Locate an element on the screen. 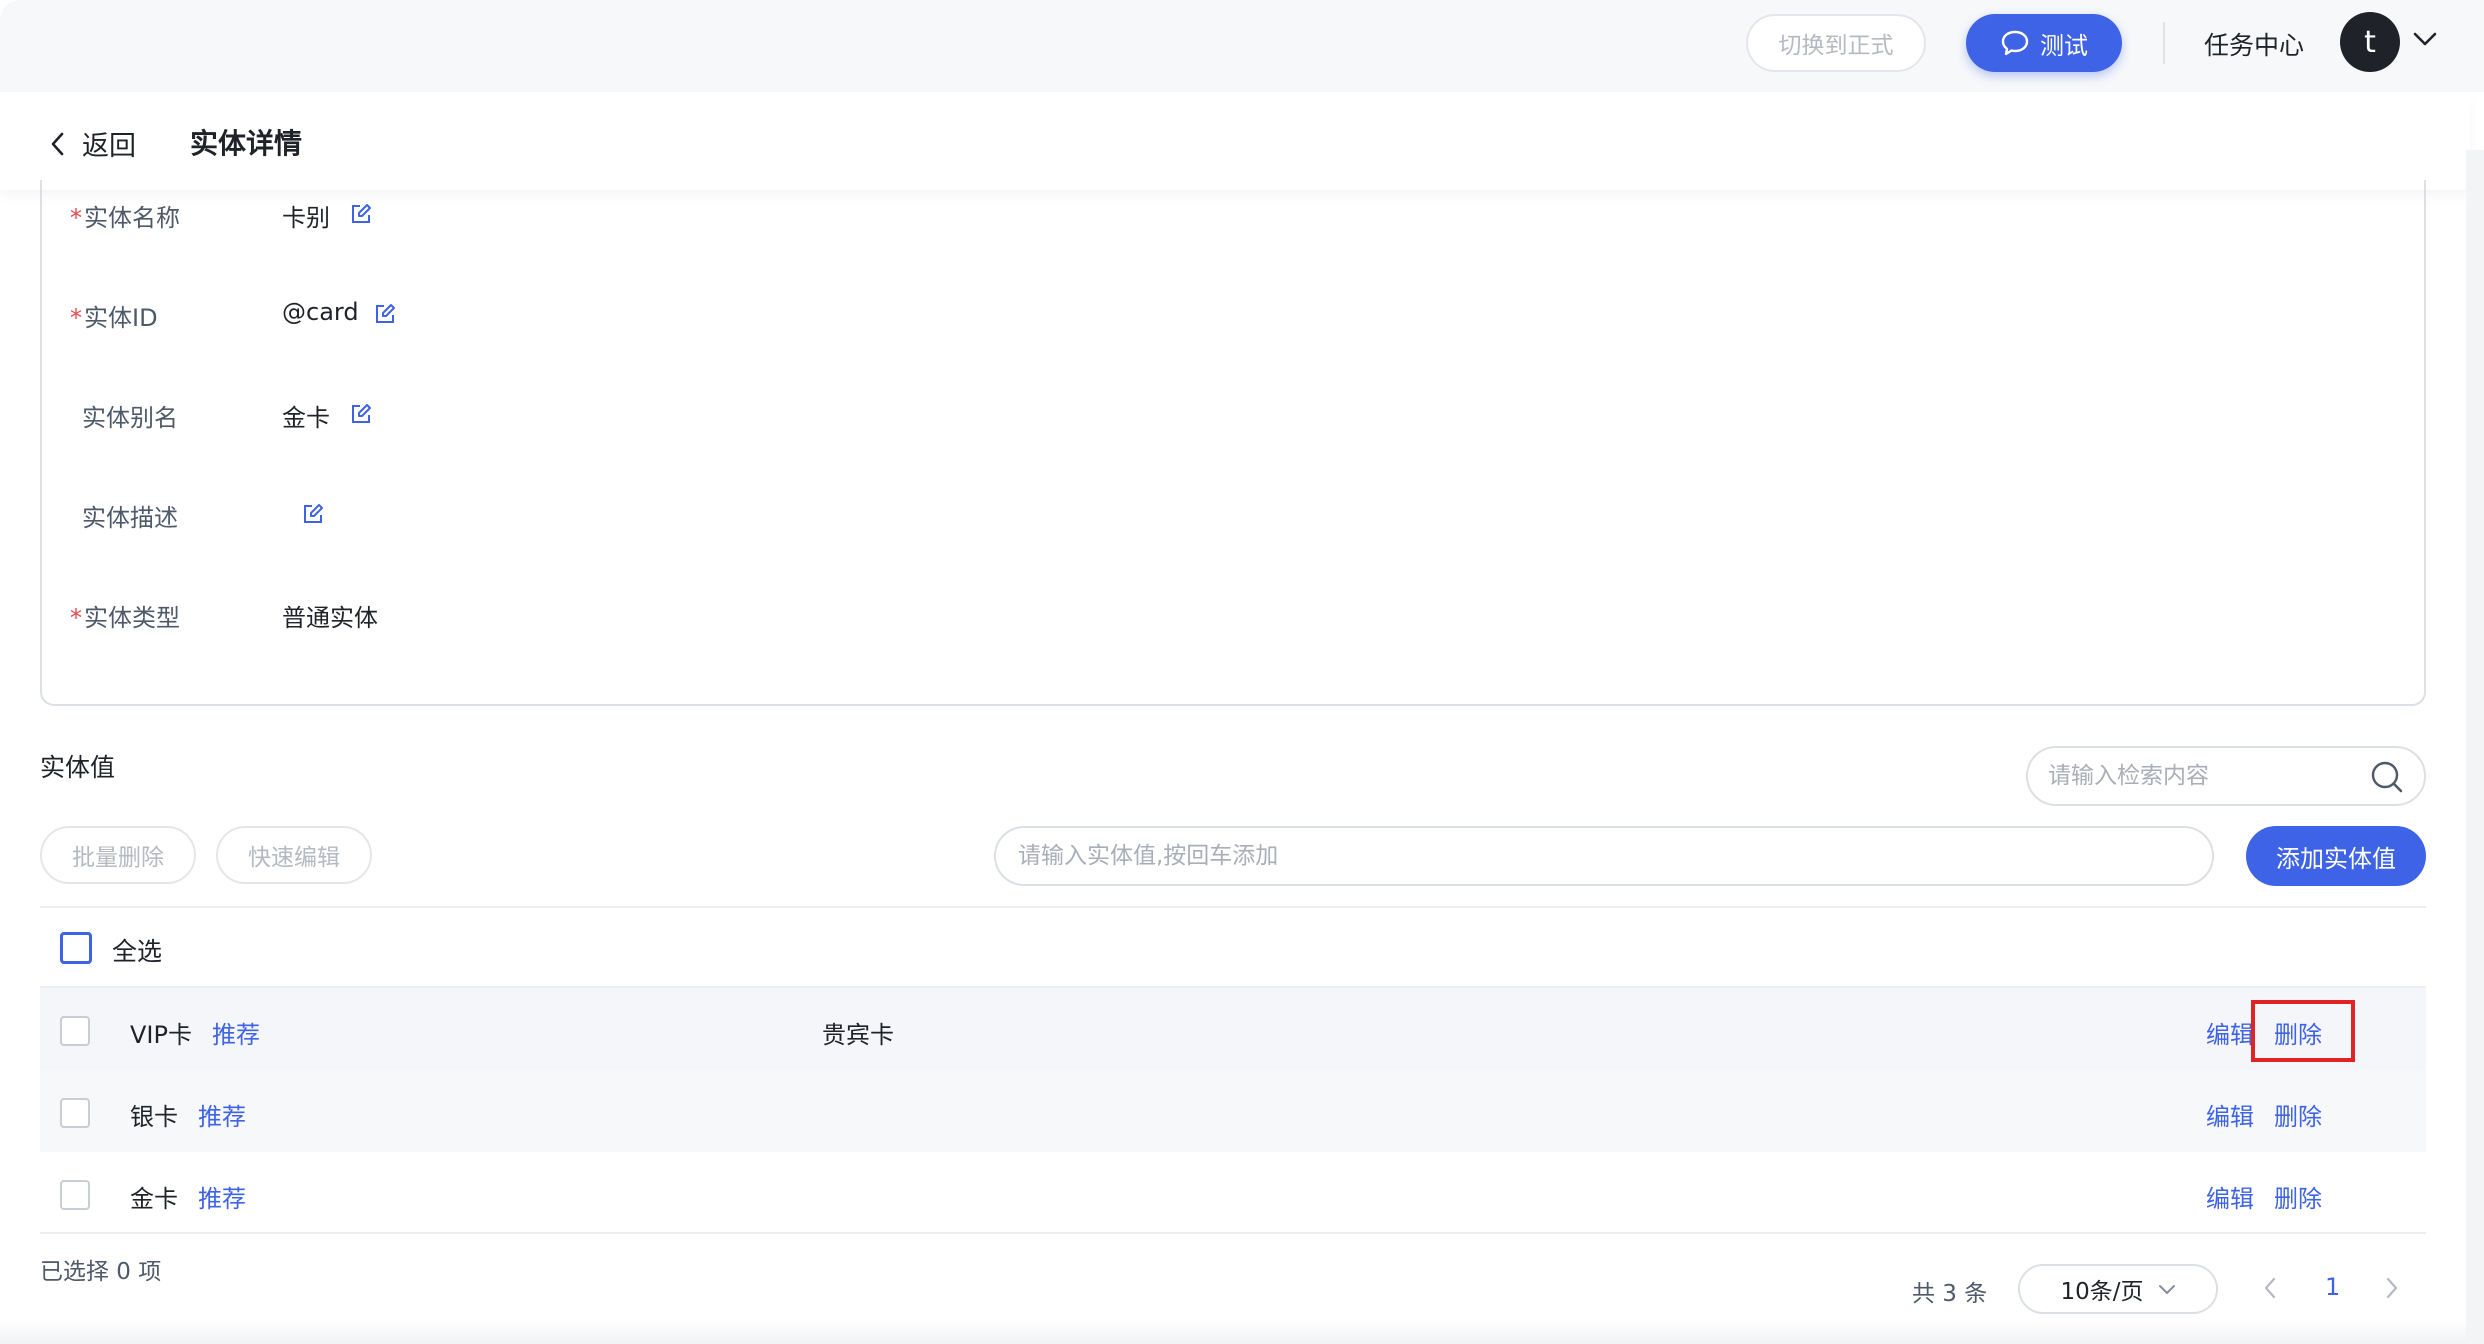  prev-page-icon is located at coordinates (2270, 1288).